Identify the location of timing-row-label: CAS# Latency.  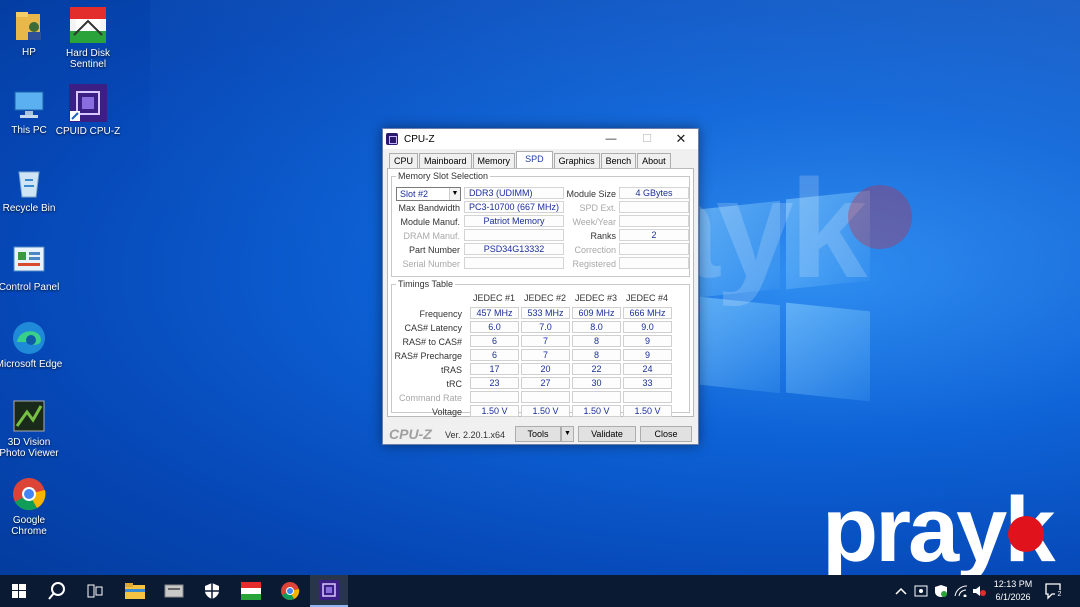
(433, 328).